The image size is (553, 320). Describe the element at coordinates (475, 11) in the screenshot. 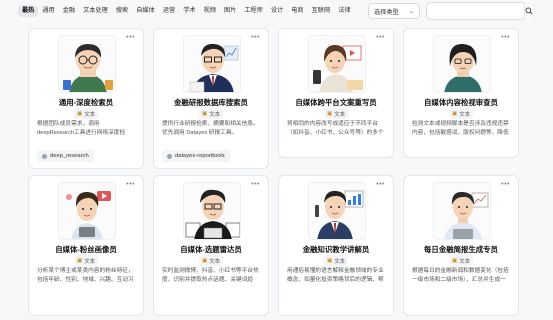

I see `search-input` at that location.